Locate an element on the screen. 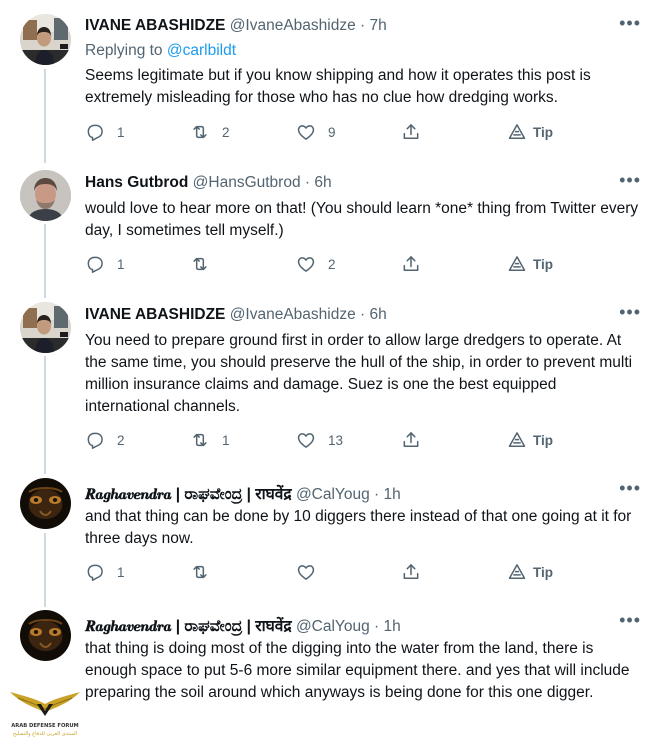 This screenshot has width=663, height=738. replying-to: Replying to @carlbildt is located at coordinates (160, 51).